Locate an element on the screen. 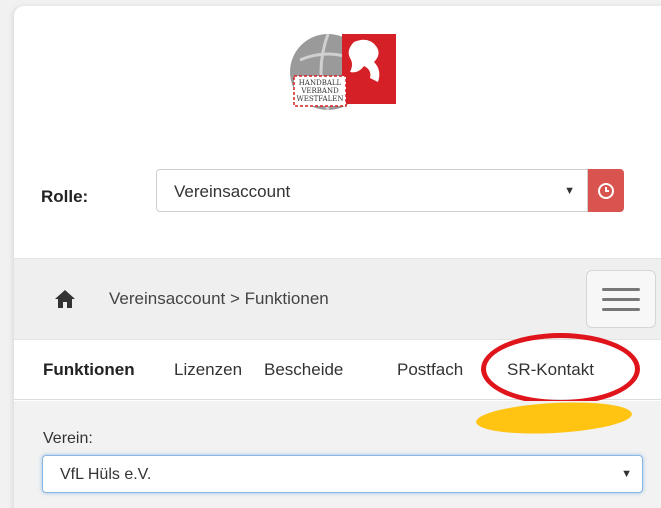 This screenshot has width=661, height=508. role-label: Rolle: is located at coordinates (65, 196).